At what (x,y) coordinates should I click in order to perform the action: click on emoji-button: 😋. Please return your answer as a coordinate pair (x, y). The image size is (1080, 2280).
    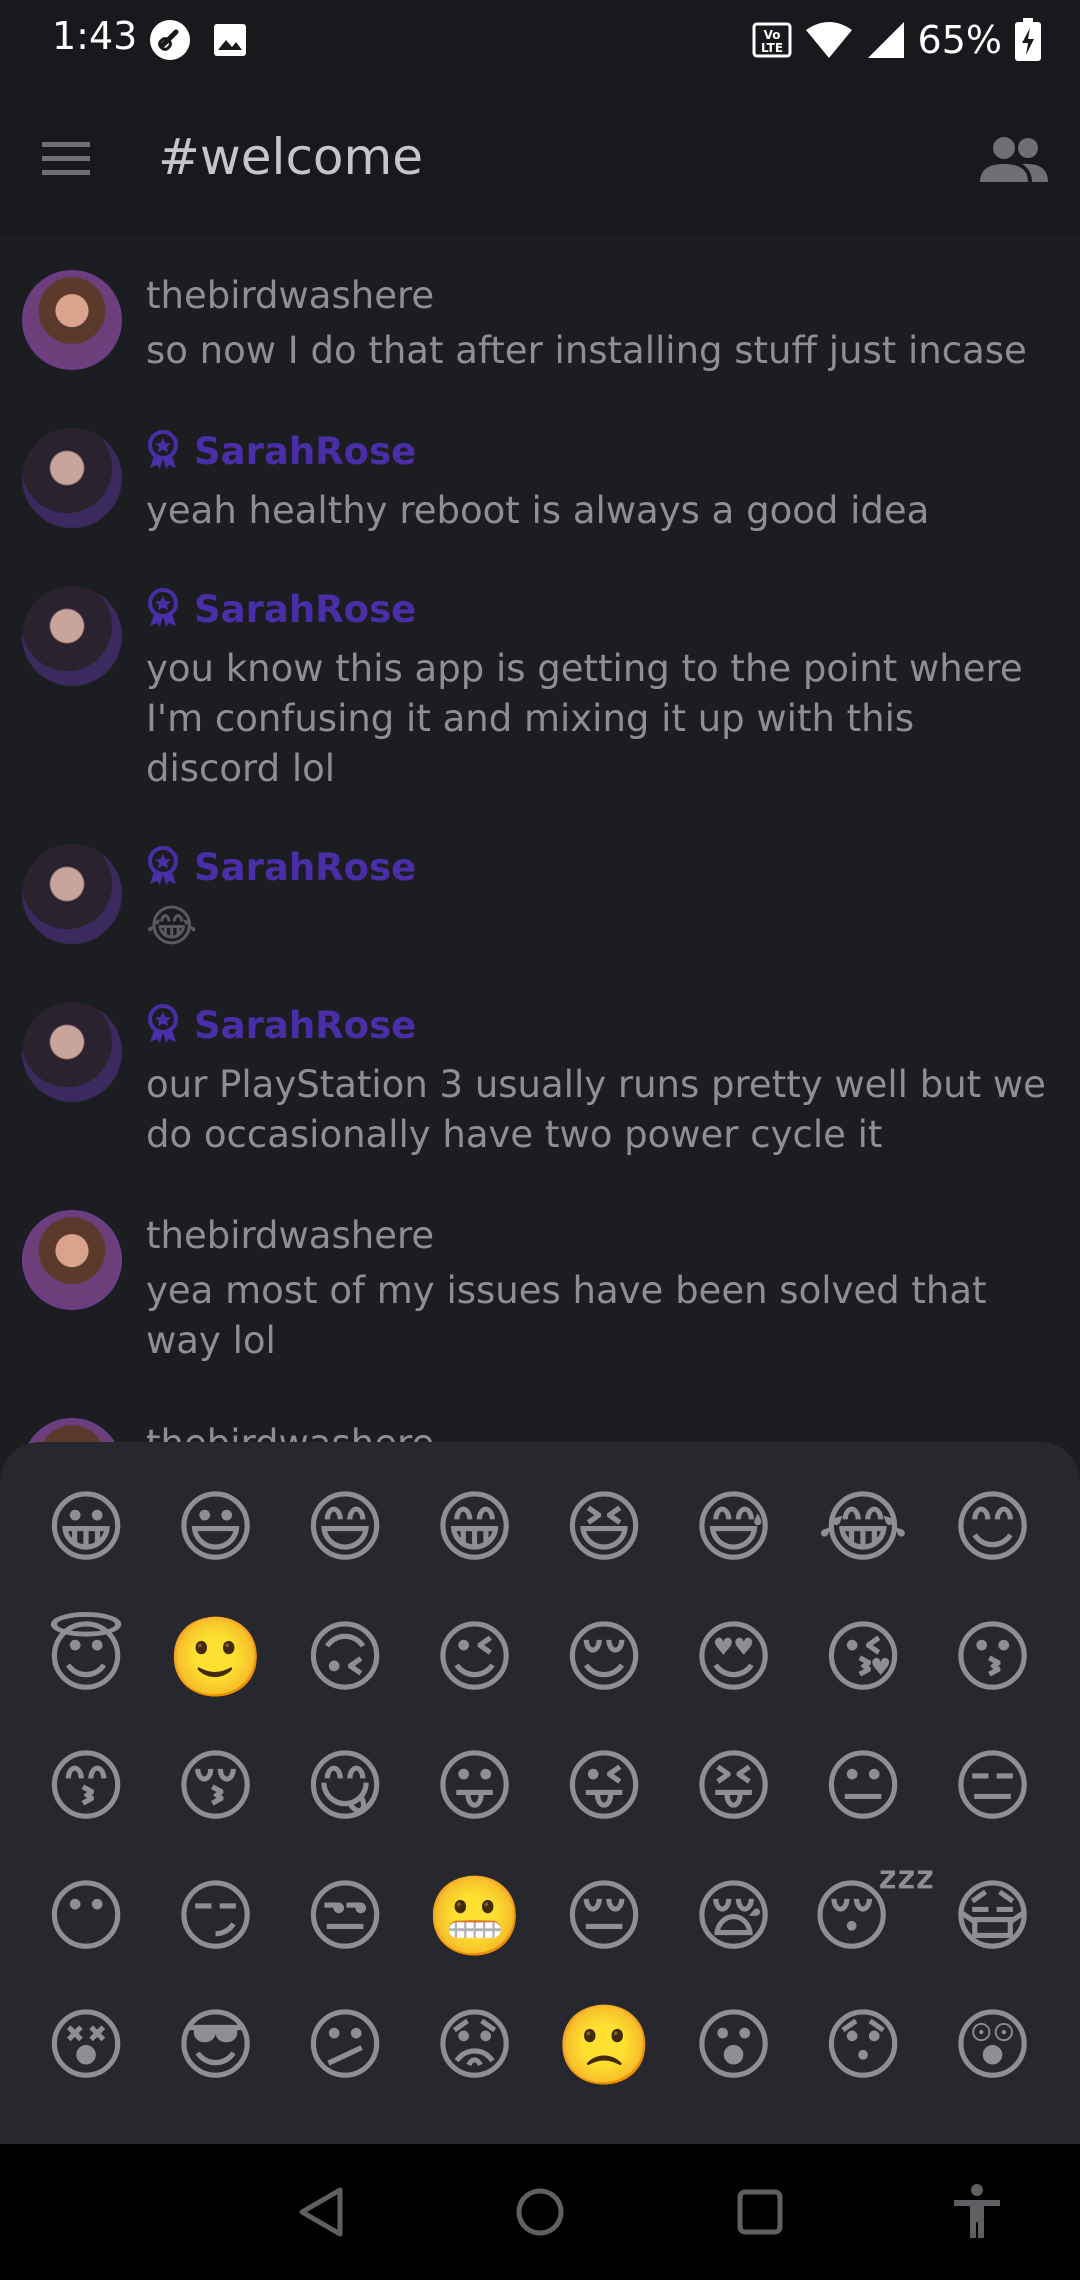
    Looking at the image, I should click on (345, 1787).